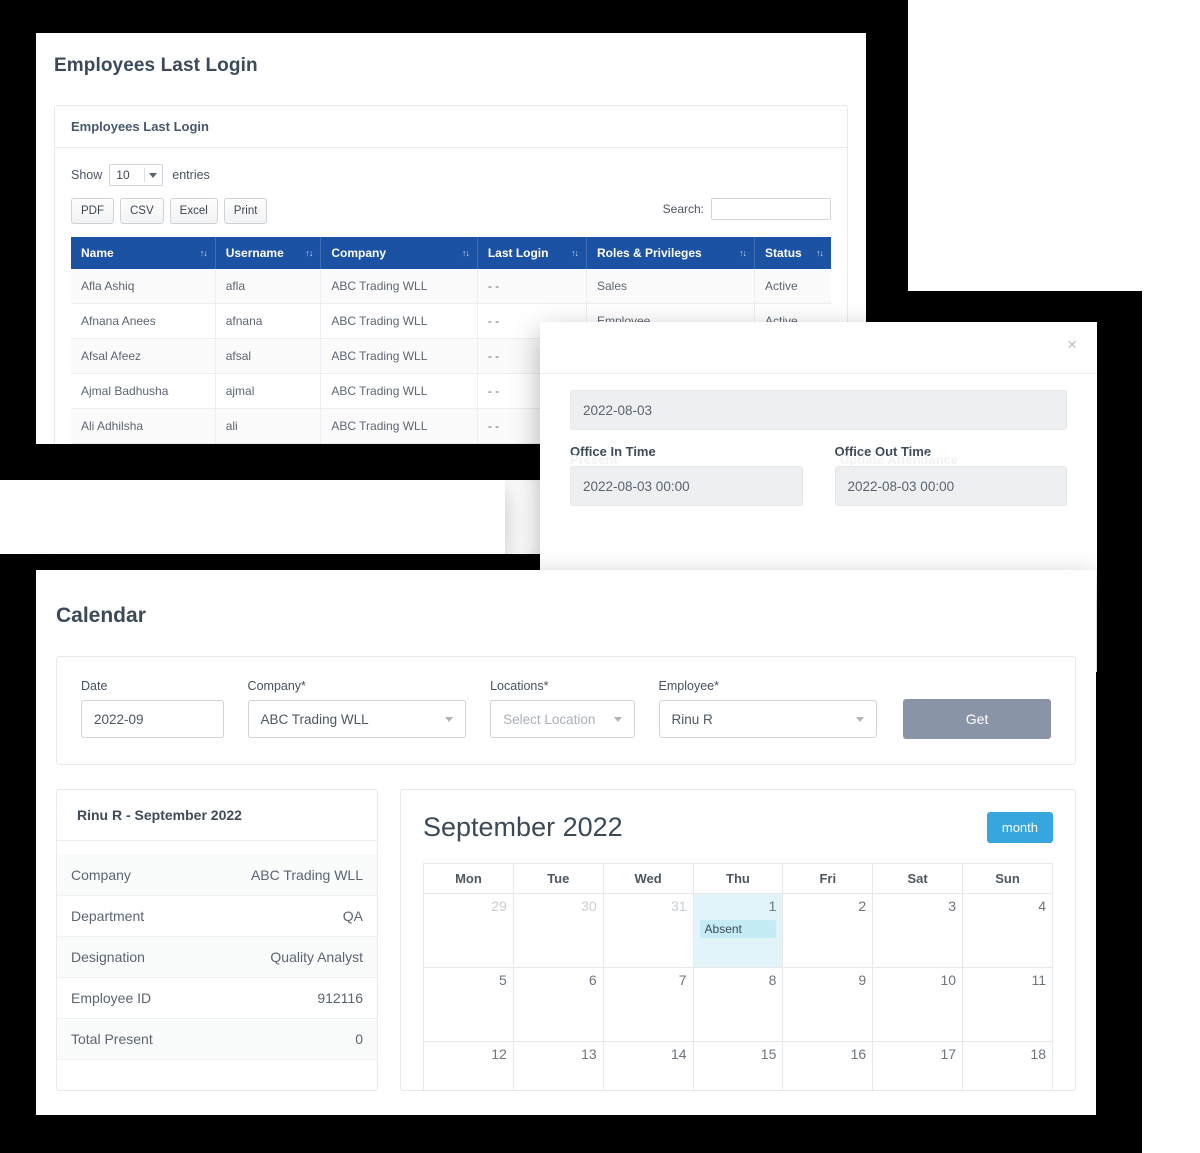 This screenshot has height=1153, width=1200. I want to click on day-number: 14, so click(678, 1054).